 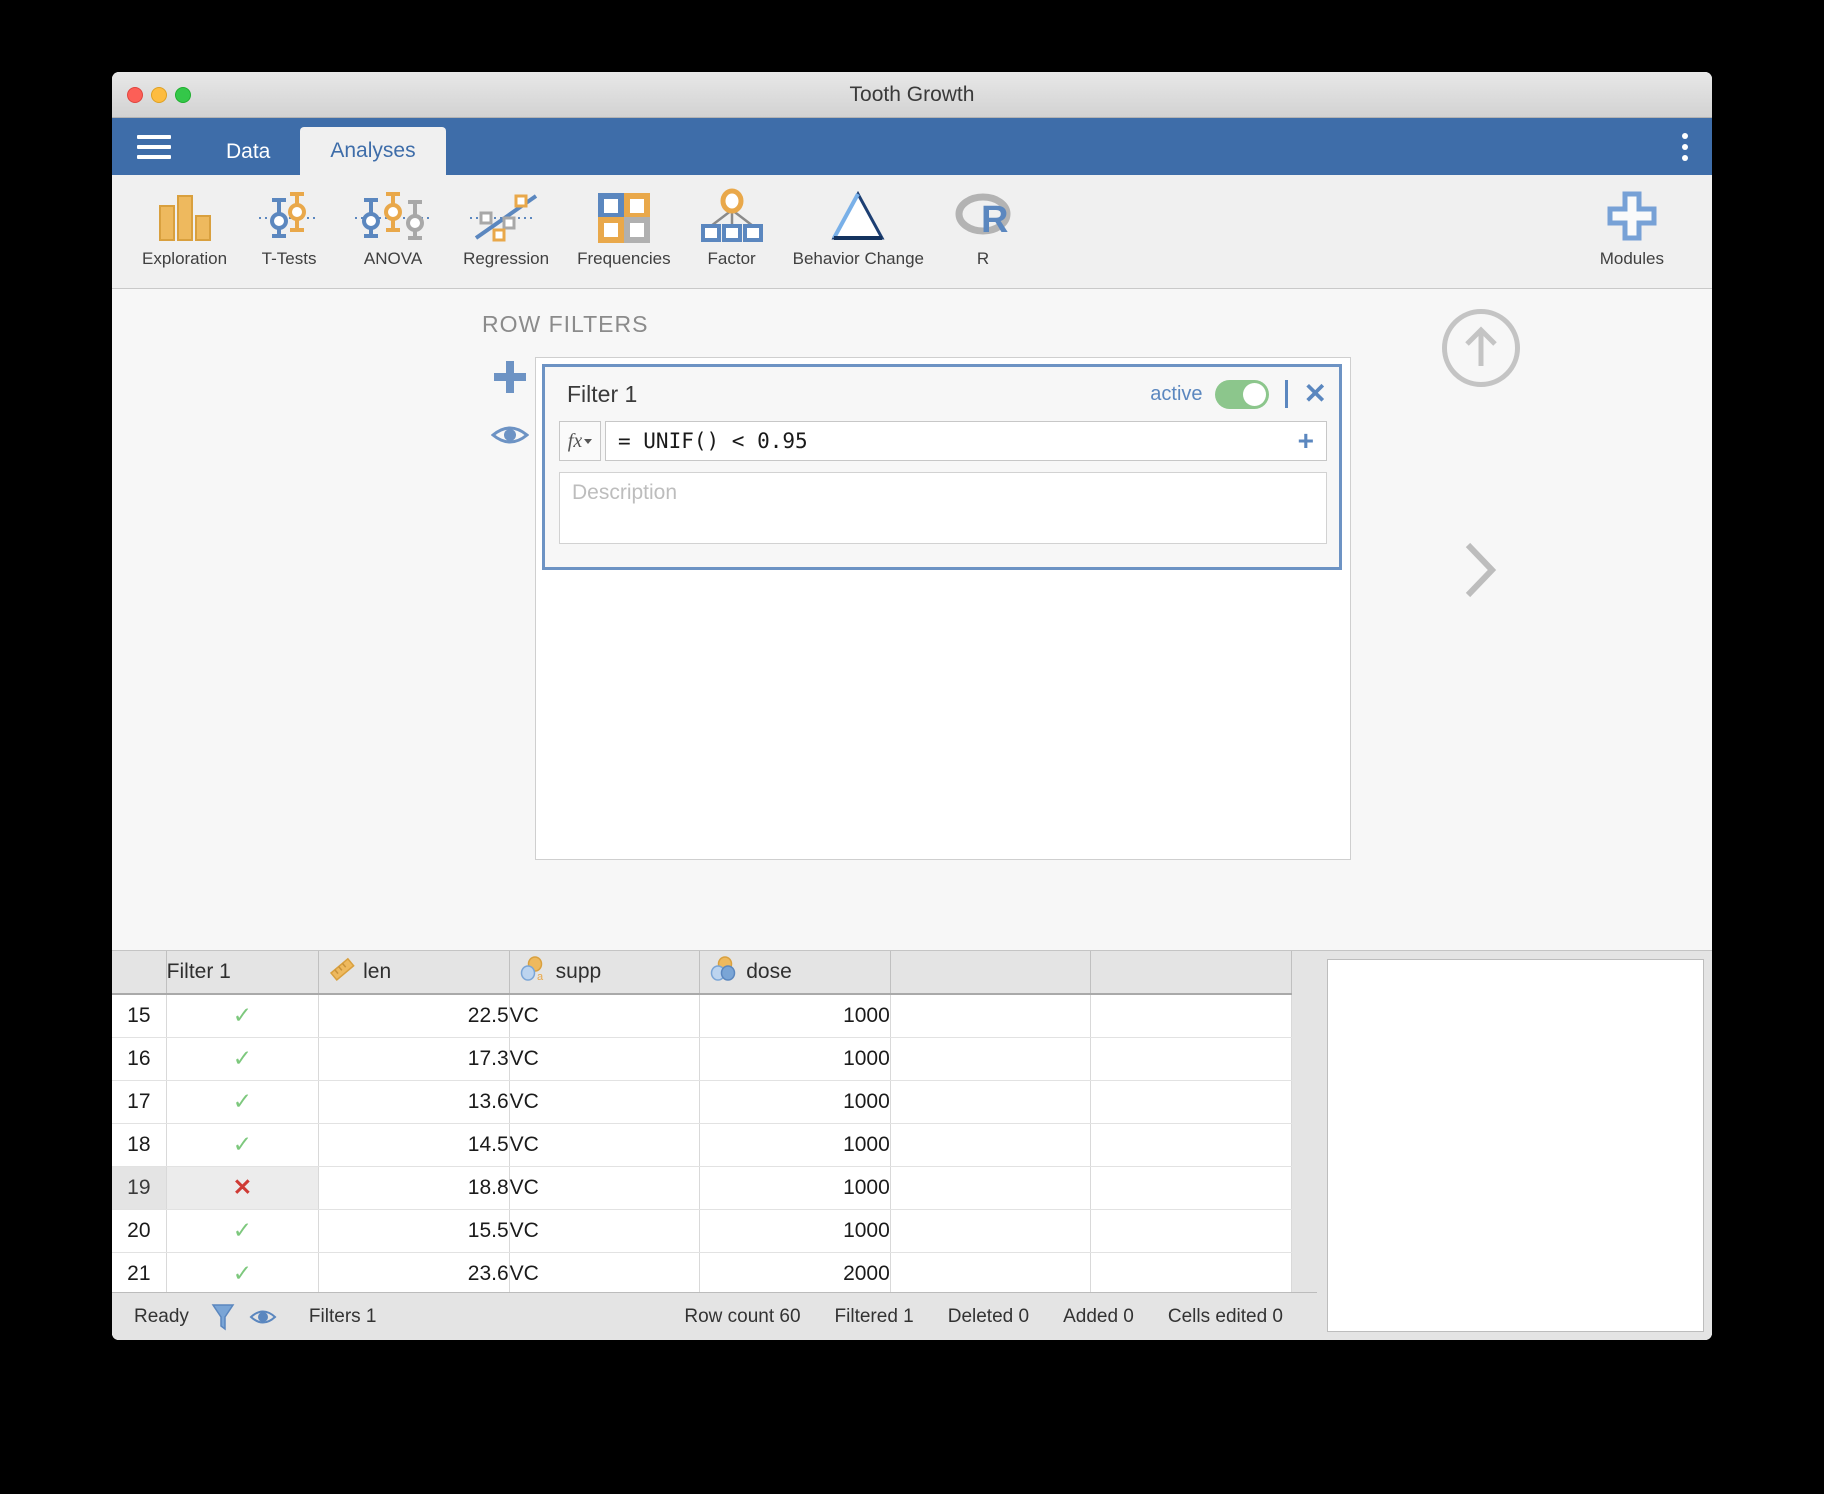 I want to click on cell-len: 23.6, so click(x=414, y=1274).